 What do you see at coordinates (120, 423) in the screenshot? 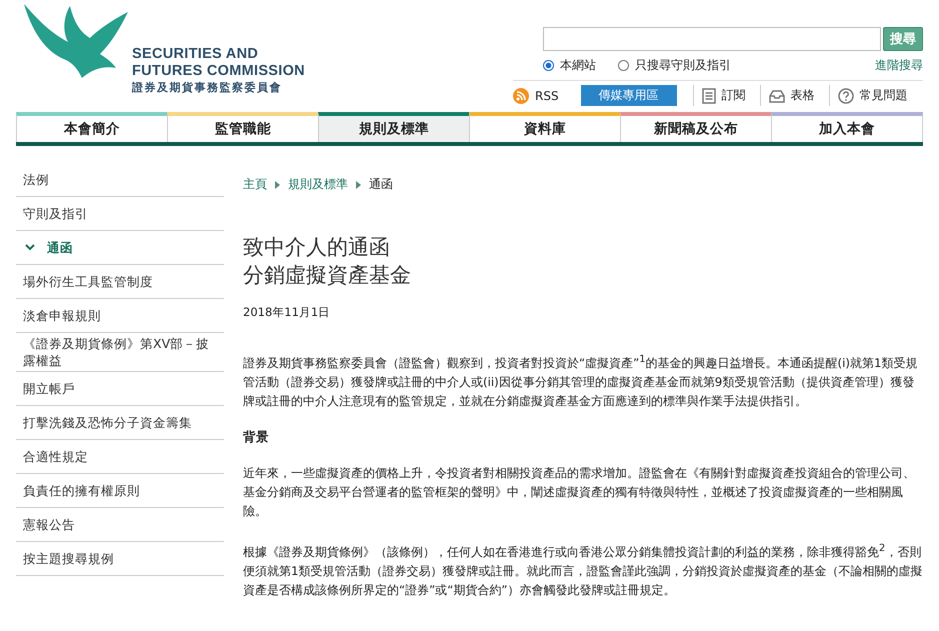
I see `sidebar-item: 打擊洗錢及恐怖分子資金籌集` at bounding box center [120, 423].